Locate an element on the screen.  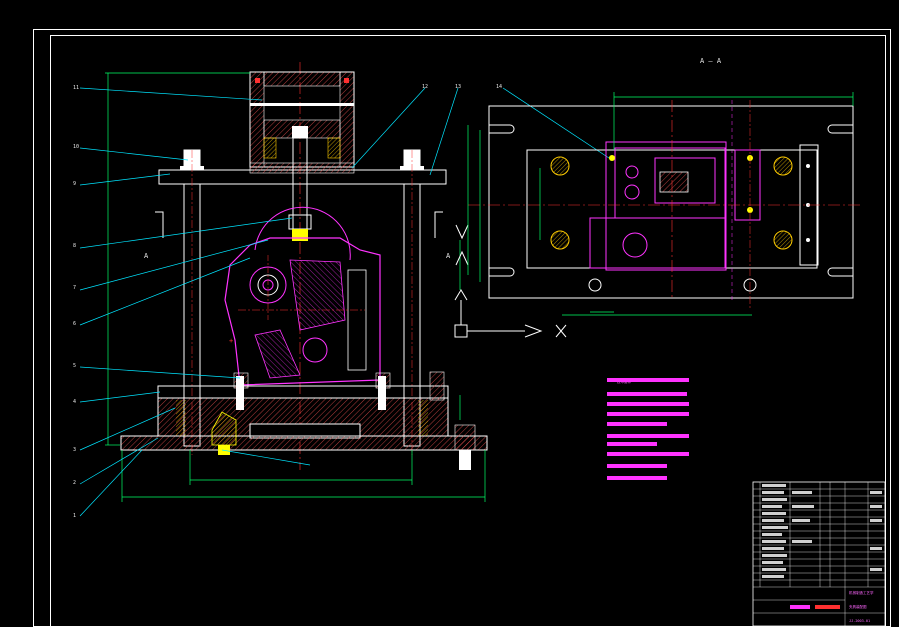
technical-notes: 技术要求 is located at coordinates (648, 429).